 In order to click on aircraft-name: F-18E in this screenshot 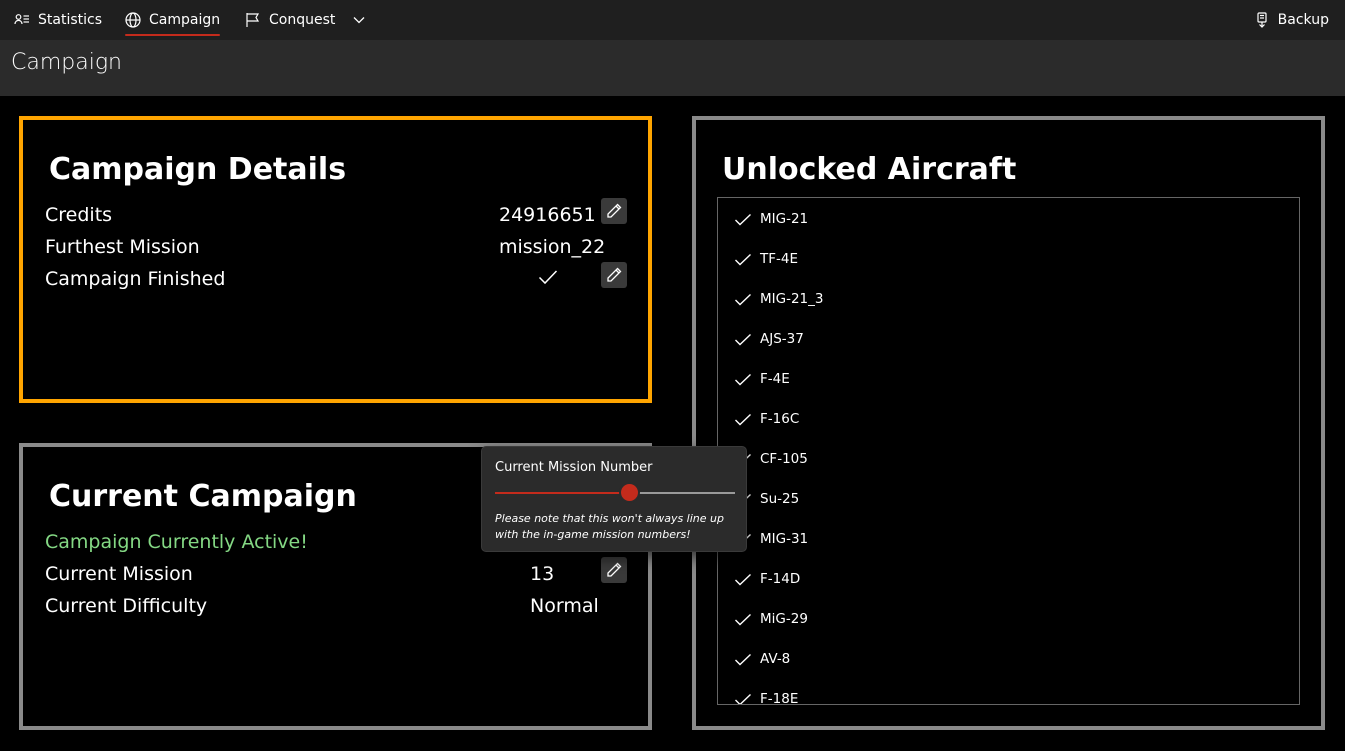, I will do `click(779, 698)`.